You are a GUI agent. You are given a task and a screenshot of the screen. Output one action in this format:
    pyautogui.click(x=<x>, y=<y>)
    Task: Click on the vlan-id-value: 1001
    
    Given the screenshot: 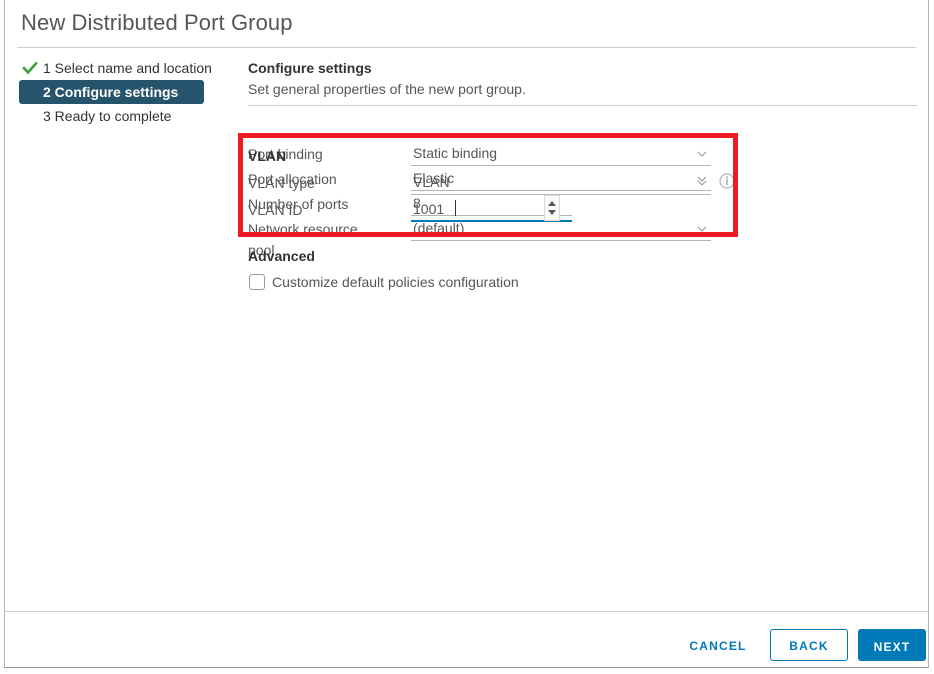 What is the action you would take?
    pyautogui.click(x=429, y=209)
    